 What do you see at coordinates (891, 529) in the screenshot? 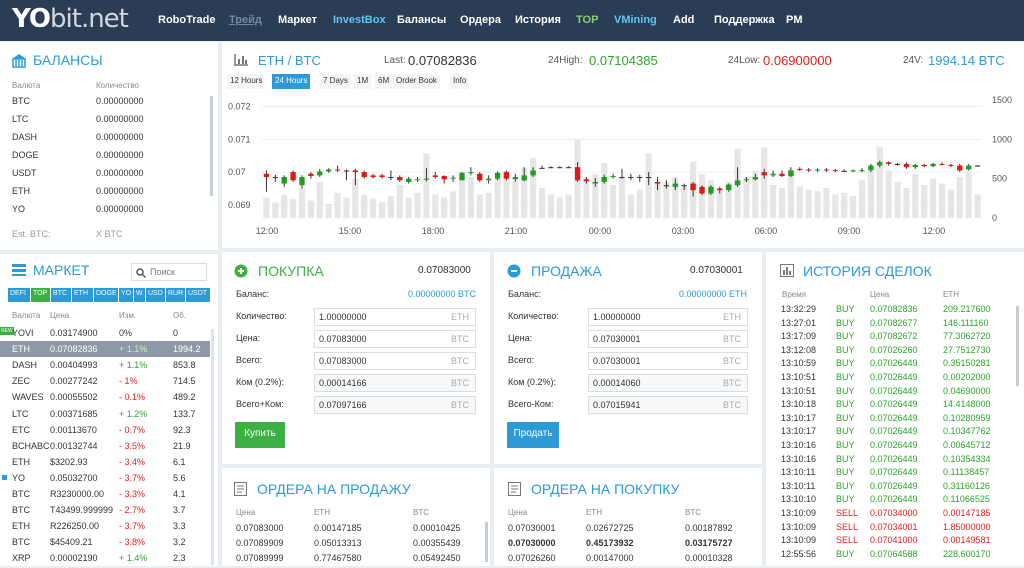
I see `history-row: 13:10:09 SELL 0.07034001 1.85000000` at bounding box center [891, 529].